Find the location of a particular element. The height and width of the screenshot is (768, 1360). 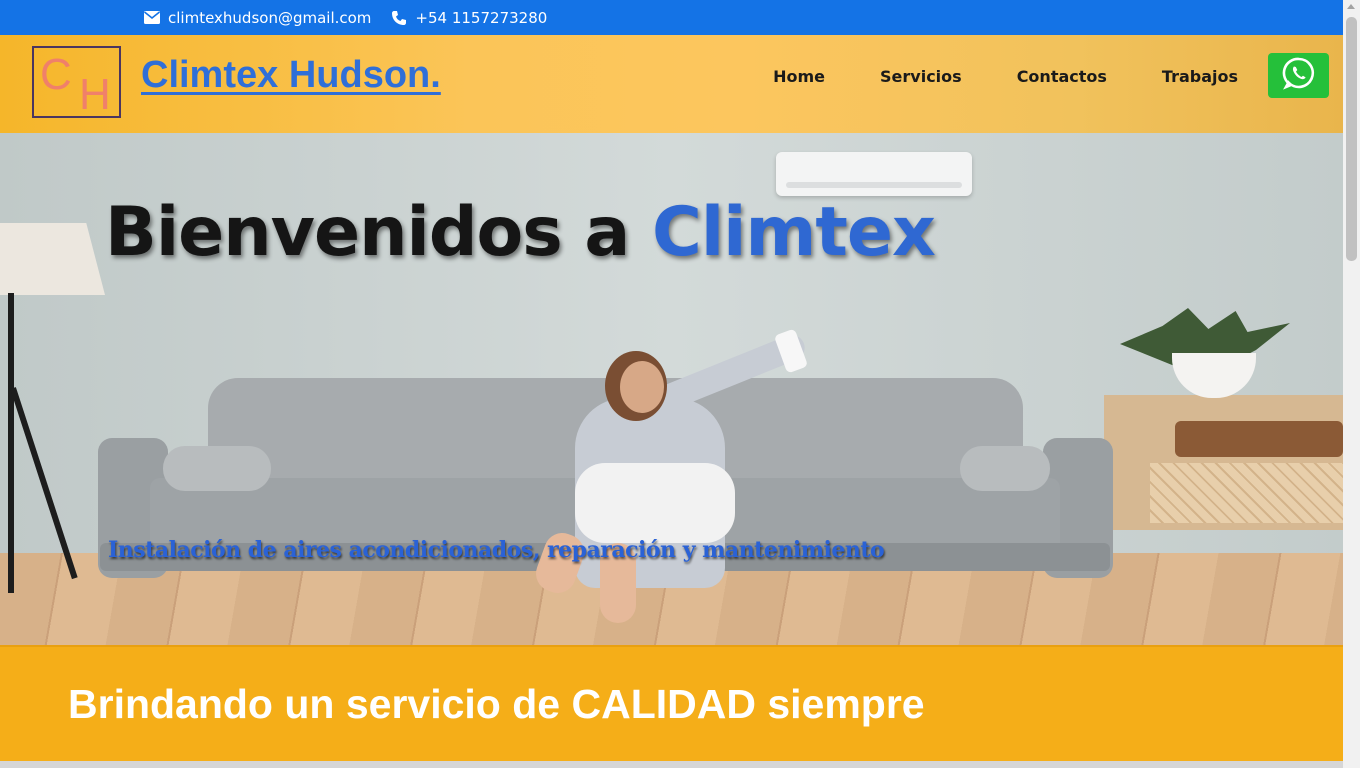

nav-contactos: Contactos is located at coordinates (1062, 76).